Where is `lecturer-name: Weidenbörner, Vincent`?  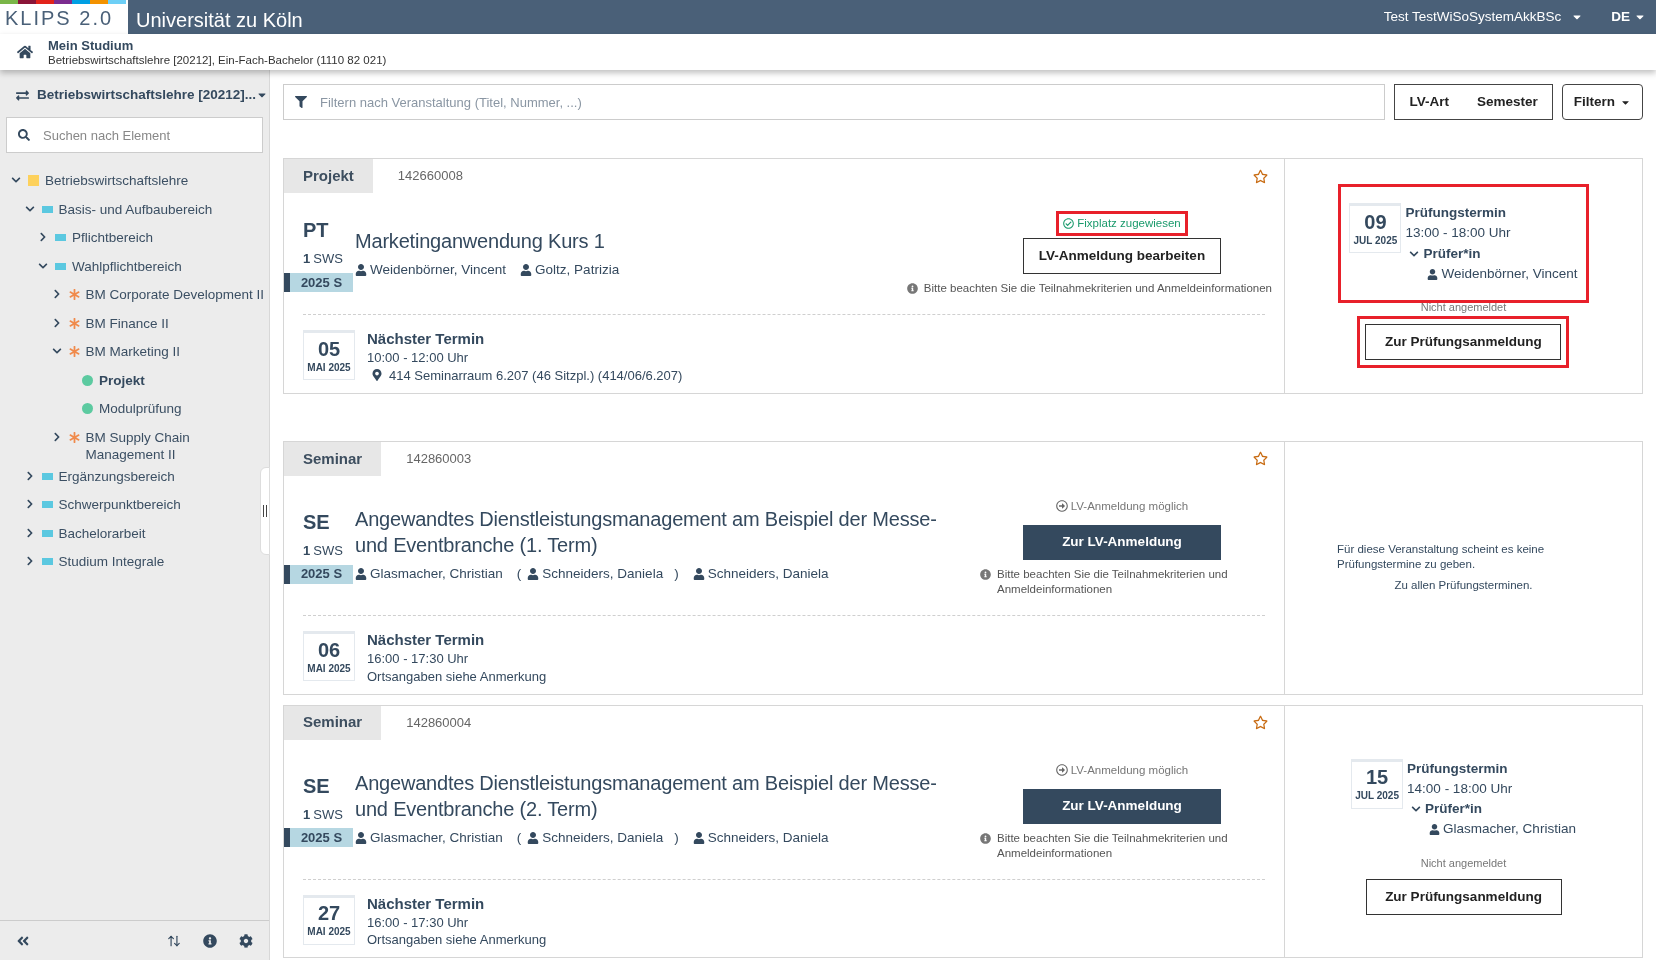
lecturer-name: Weidenbörner, Vincent is located at coordinates (438, 269).